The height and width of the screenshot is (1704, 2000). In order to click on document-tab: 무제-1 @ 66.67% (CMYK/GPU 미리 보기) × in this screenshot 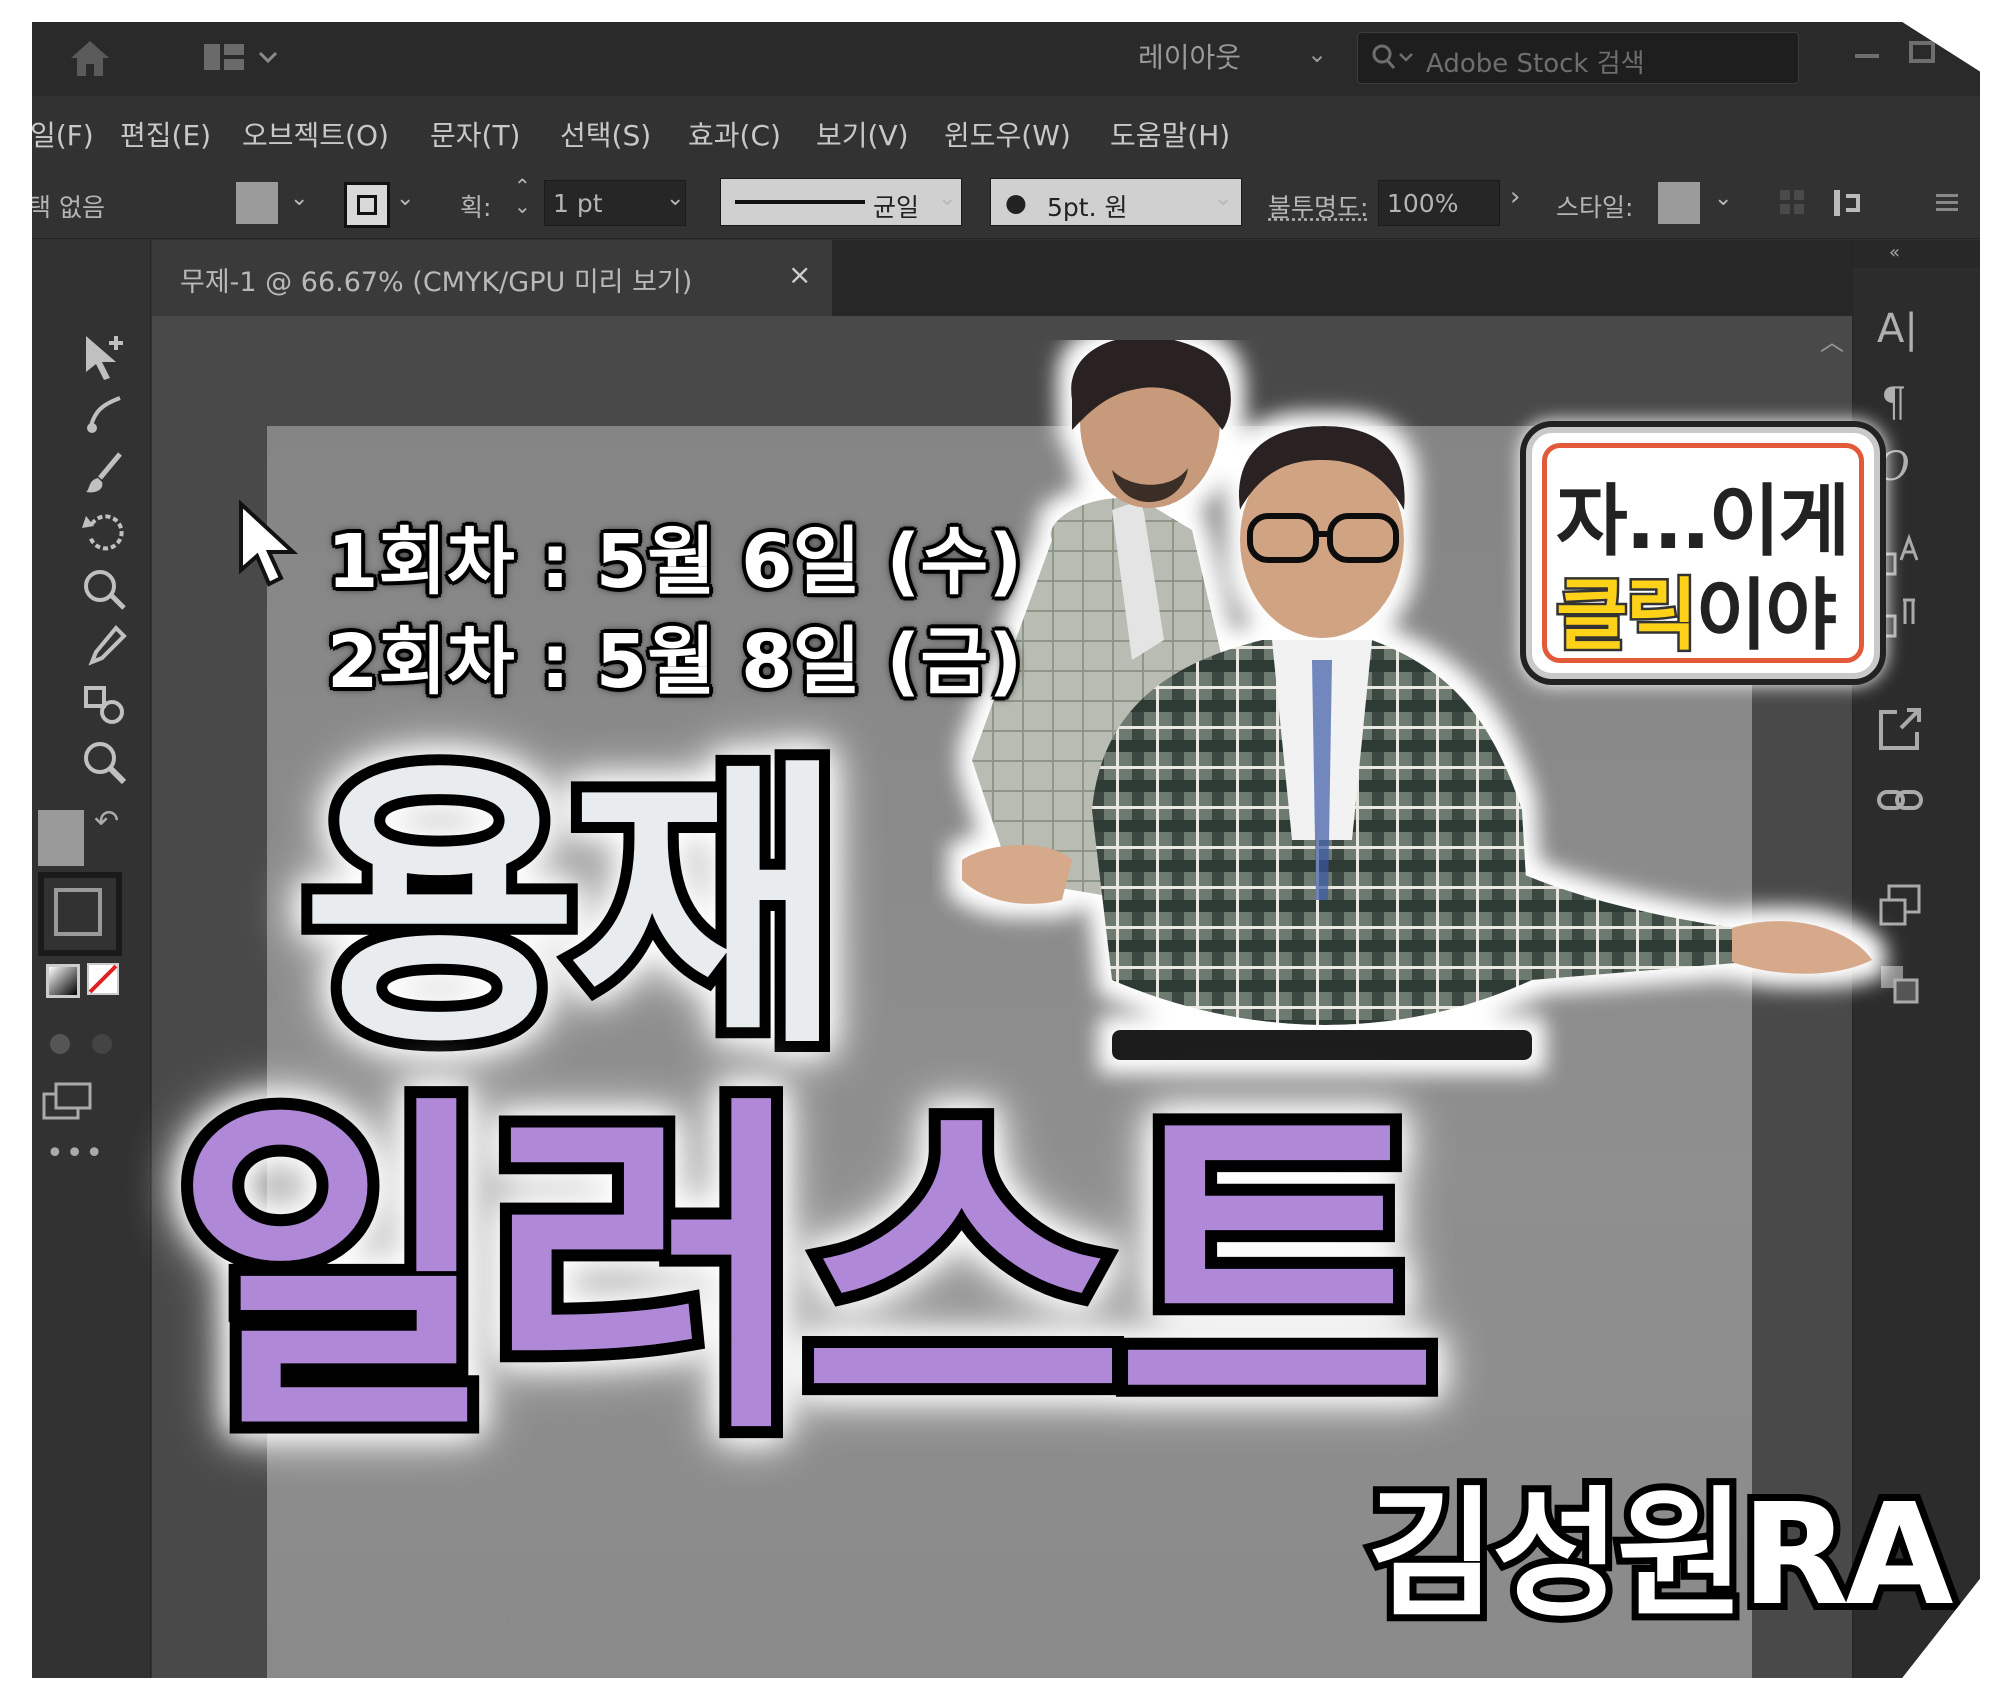, I will do `click(492, 278)`.